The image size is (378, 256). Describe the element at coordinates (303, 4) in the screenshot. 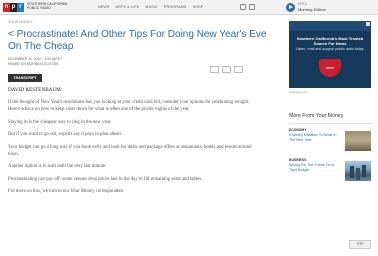

I see `player-station: KPCC` at that location.